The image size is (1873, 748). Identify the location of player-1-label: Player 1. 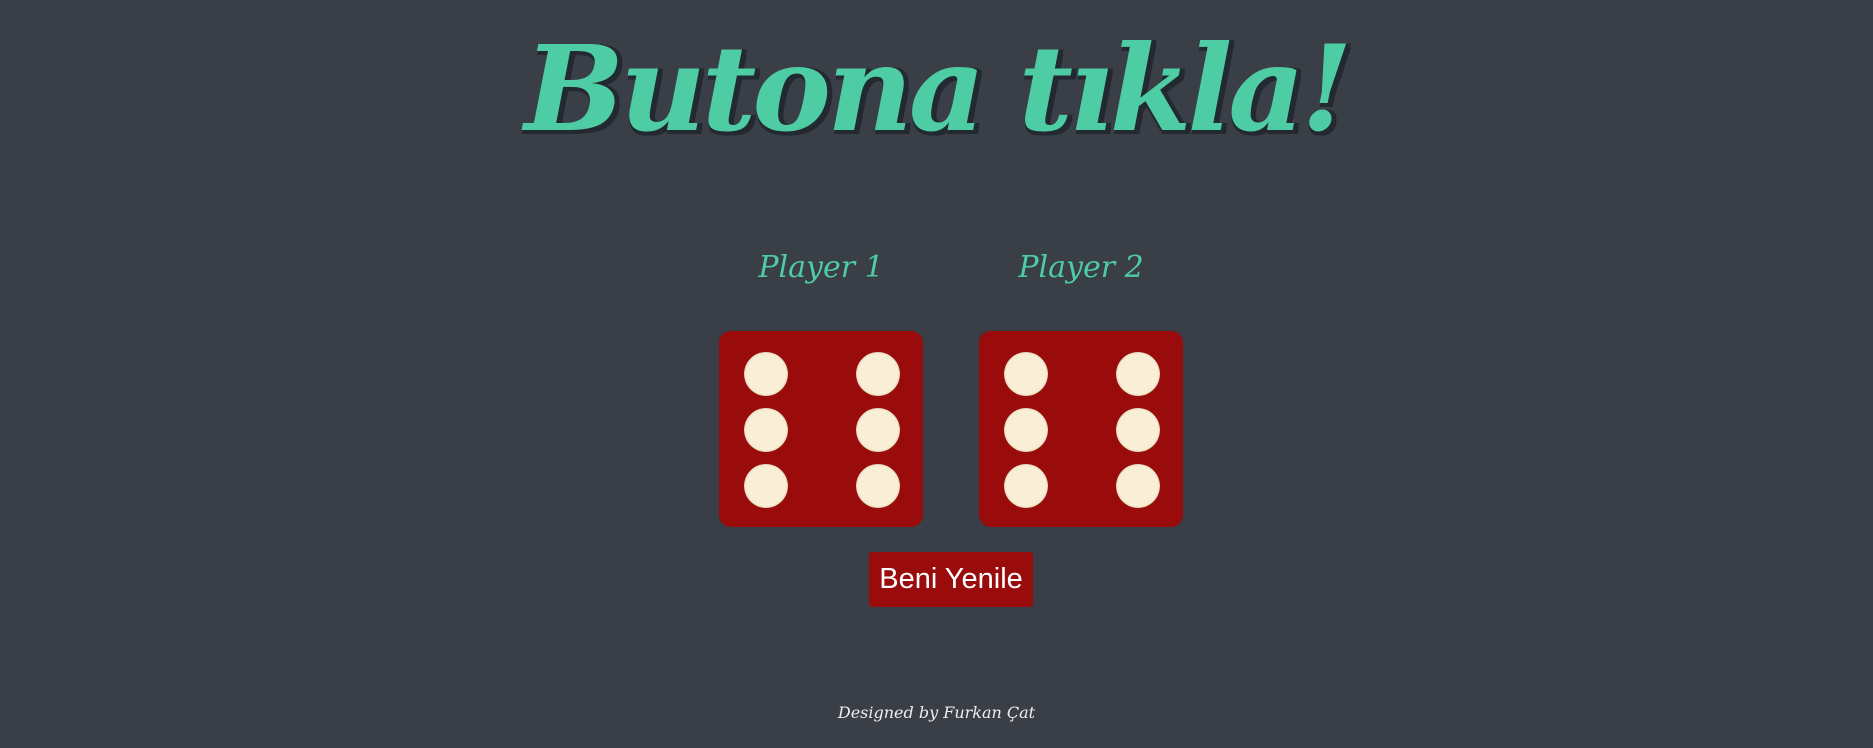
(821, 267).